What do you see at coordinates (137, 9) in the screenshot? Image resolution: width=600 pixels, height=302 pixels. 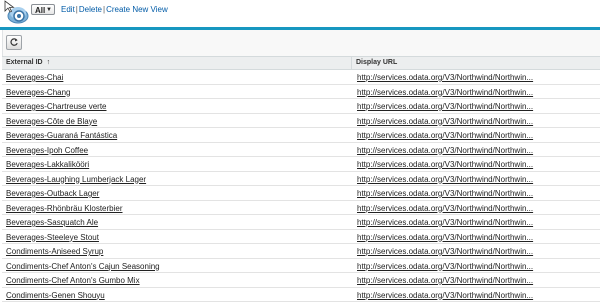 I see `create-new-view-link: Create New View` at bounding box center [137, 9].